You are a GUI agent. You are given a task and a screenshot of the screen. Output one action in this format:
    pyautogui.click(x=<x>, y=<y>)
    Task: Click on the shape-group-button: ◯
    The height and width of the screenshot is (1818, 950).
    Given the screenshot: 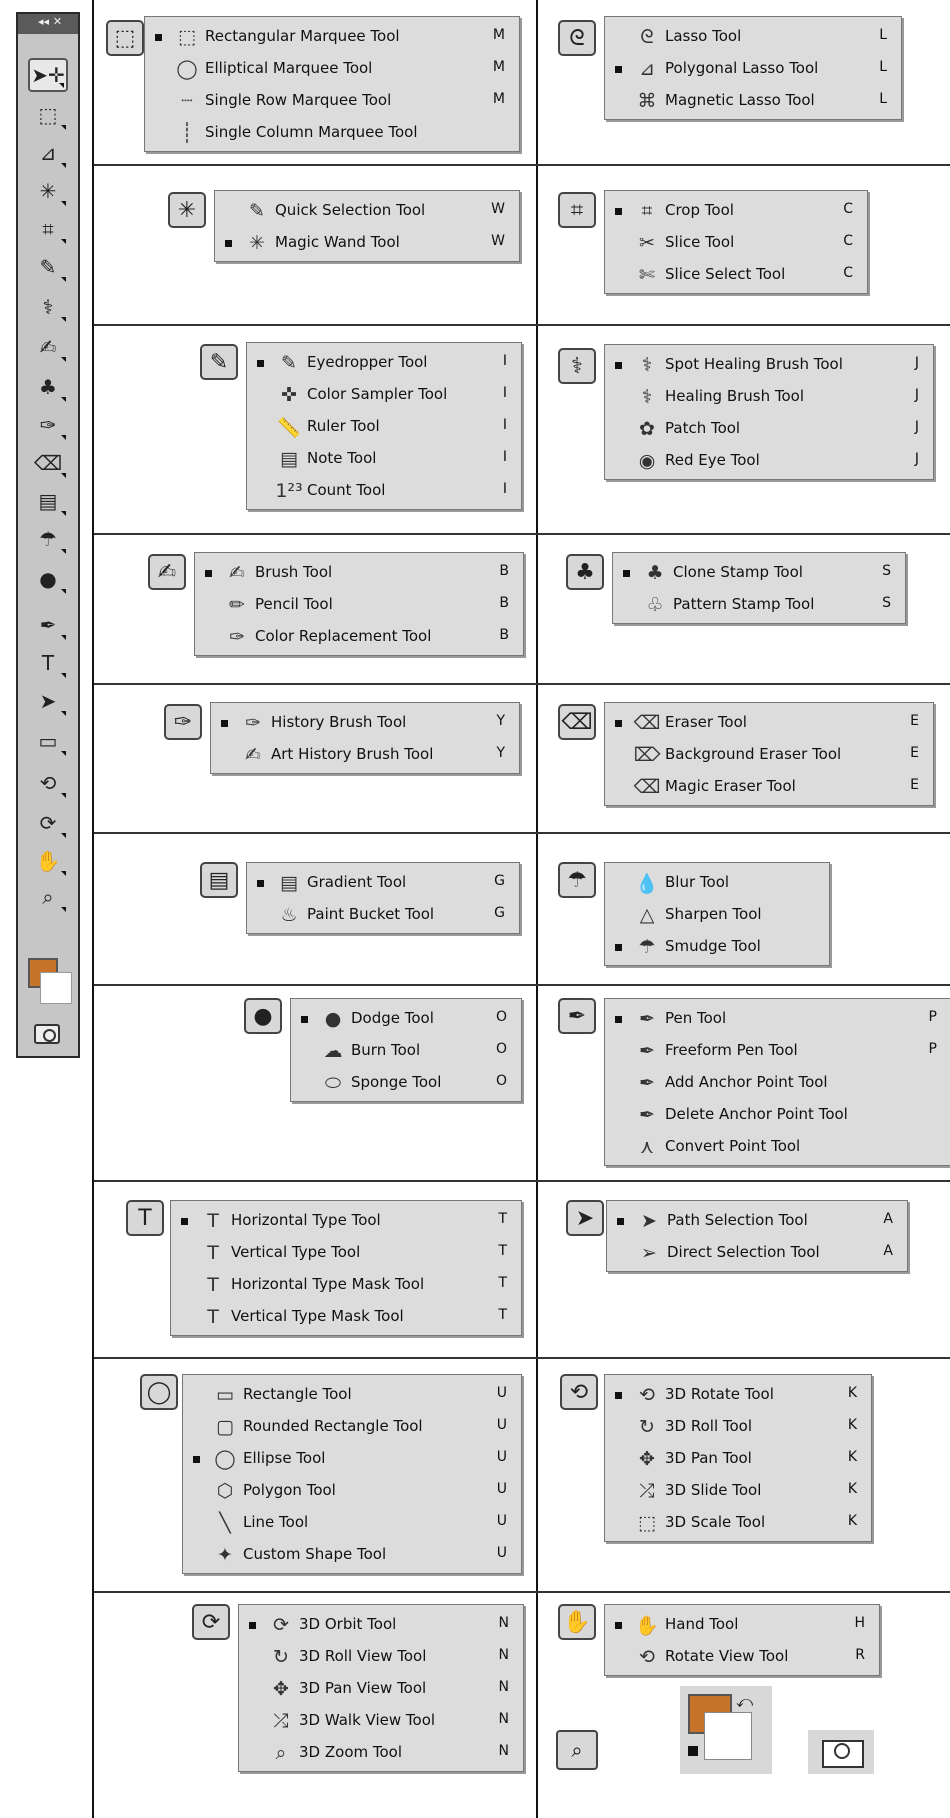 What is the action you would take?
    pyautogui.click(x=159, y=1392)
    